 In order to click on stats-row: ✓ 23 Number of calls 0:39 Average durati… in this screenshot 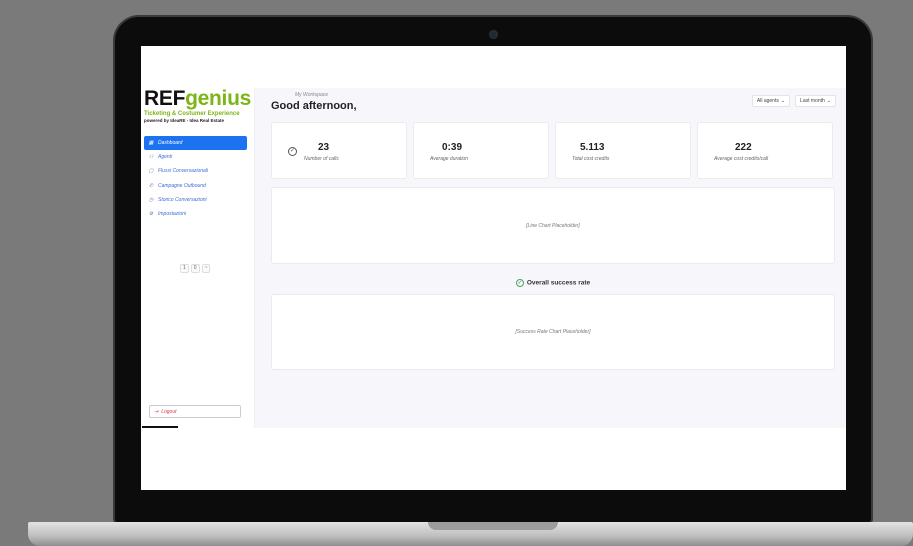, I will do `click(552, 150)`.